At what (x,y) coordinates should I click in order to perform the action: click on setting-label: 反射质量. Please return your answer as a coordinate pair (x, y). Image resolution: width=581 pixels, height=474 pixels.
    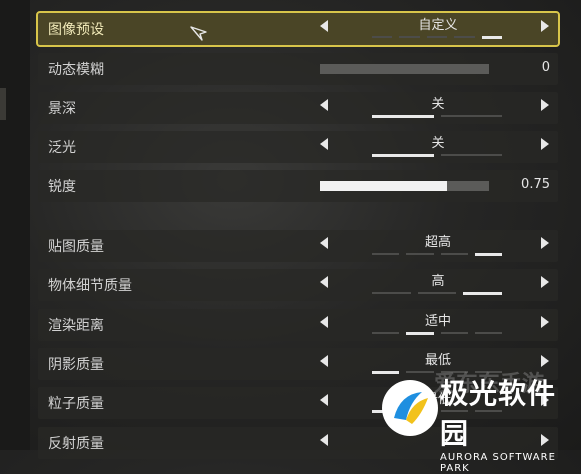
    Looking at the image, I should click on (76, 444).